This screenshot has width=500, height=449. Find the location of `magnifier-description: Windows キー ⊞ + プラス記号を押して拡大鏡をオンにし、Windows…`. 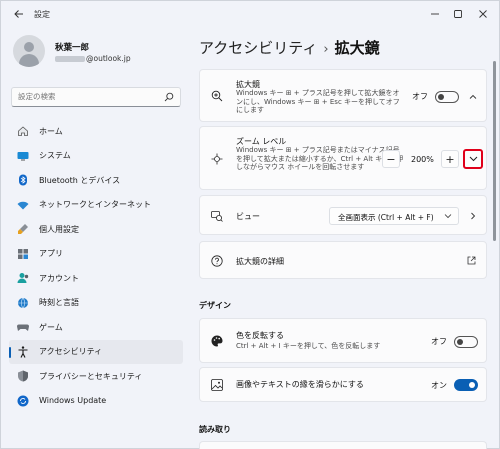

magnifier-description: Windows キー ⊞ + プラス記号を押して拡大鏡をオンにし、Windows… is located at coordinates (318, 101).